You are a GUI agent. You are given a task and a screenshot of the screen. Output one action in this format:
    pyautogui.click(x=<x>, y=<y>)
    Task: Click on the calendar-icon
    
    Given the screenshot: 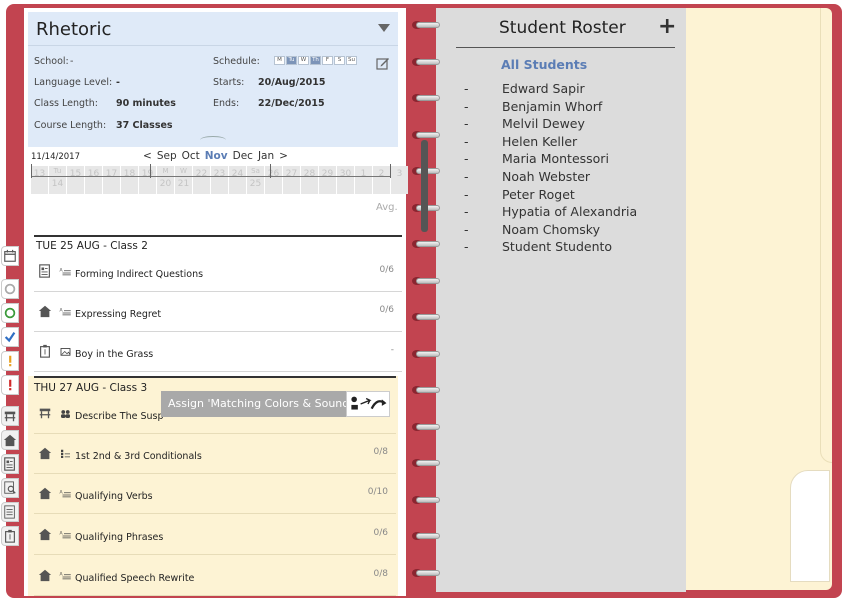 What is the action you would take?
    pyautogui.click(x=10, y=256)
    